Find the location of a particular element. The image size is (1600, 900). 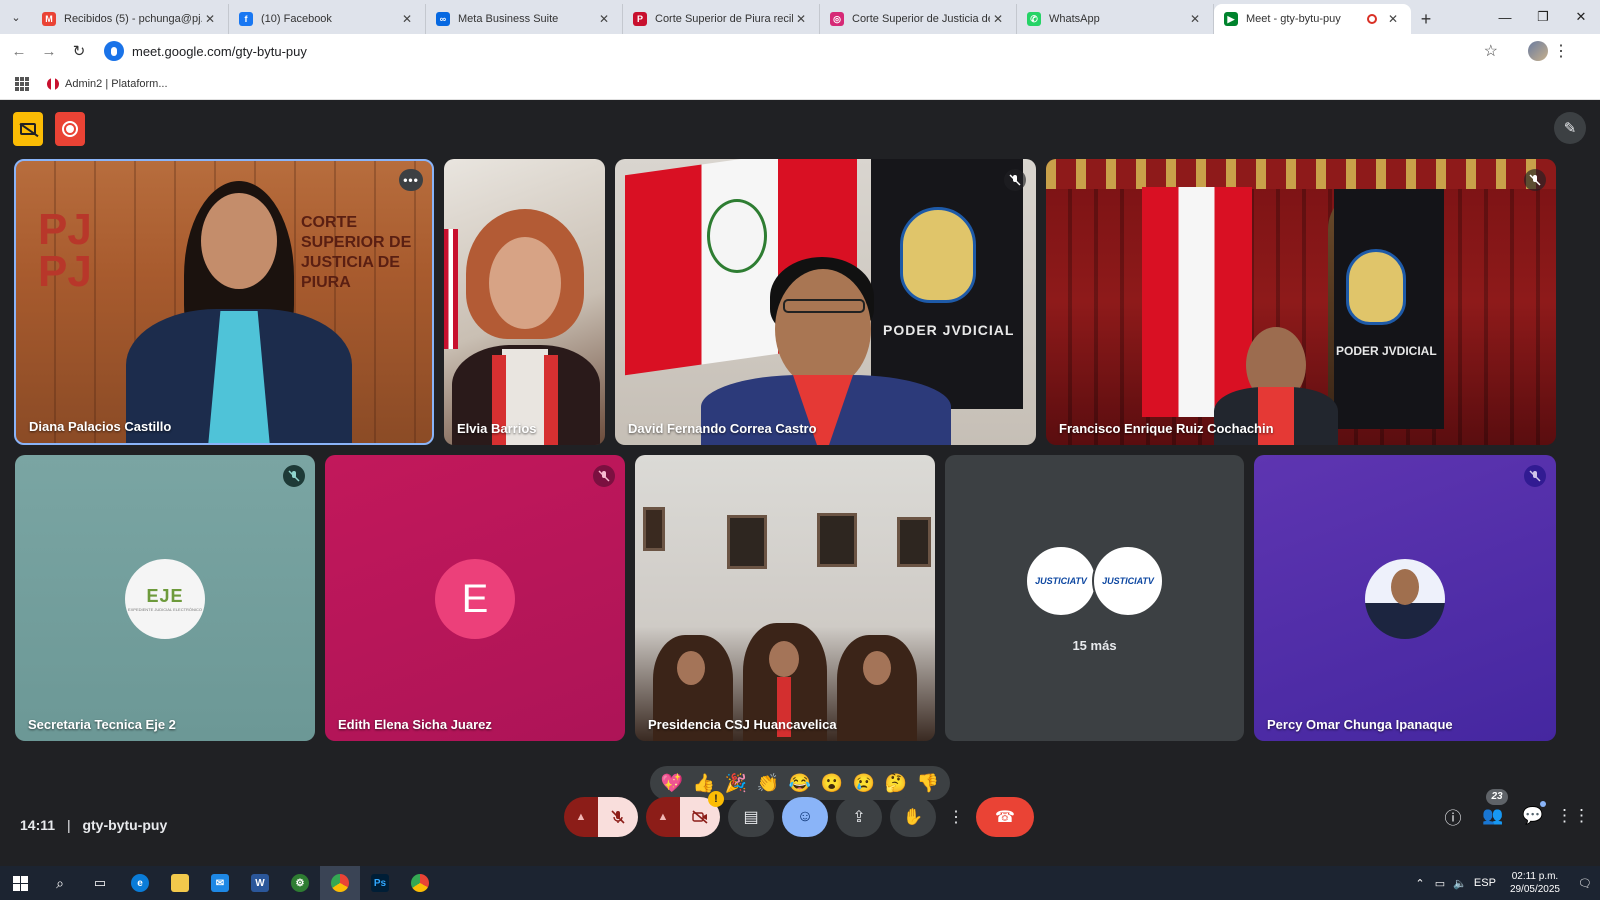

browser-menu-icon: ⋮ is located at coordinates (1561, 51).